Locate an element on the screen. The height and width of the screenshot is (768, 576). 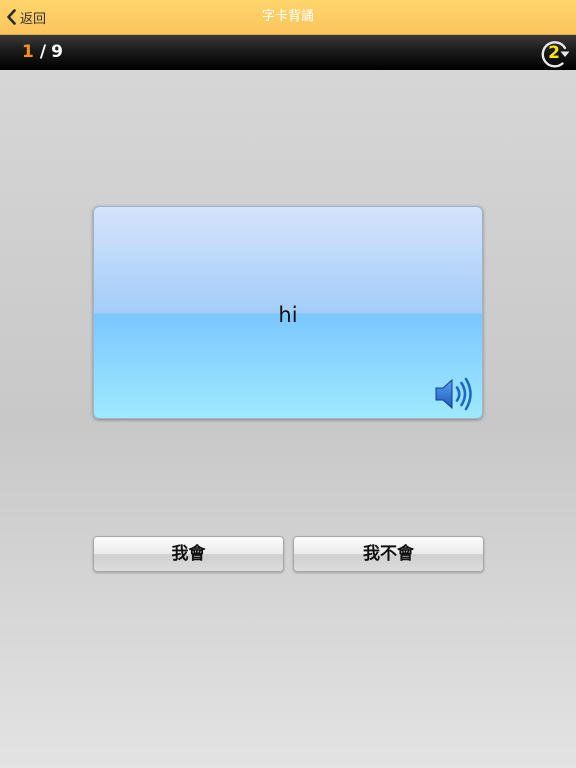
progress-bar: 1/9 2 is located at coordinates (288, 52).